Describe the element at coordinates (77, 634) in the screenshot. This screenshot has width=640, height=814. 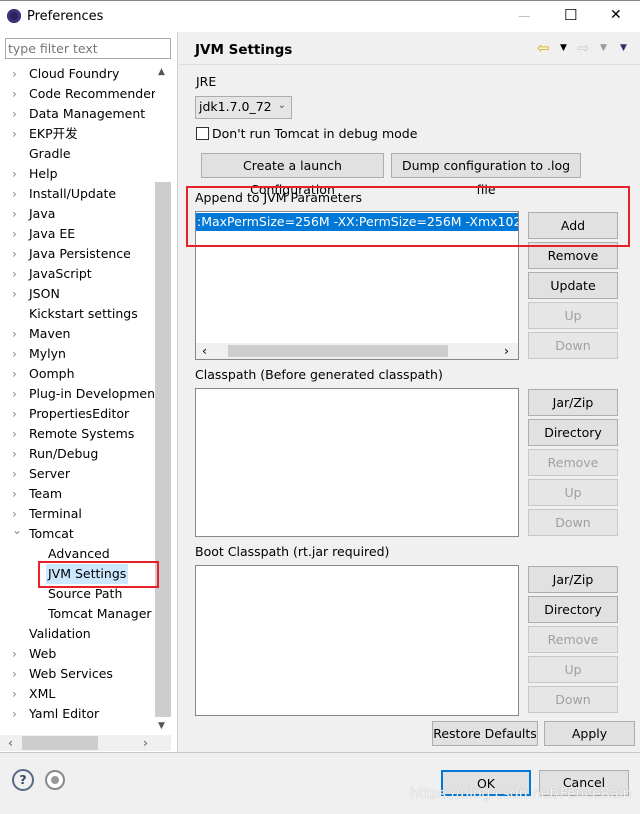
I see `tree-item: Validation` at that location.